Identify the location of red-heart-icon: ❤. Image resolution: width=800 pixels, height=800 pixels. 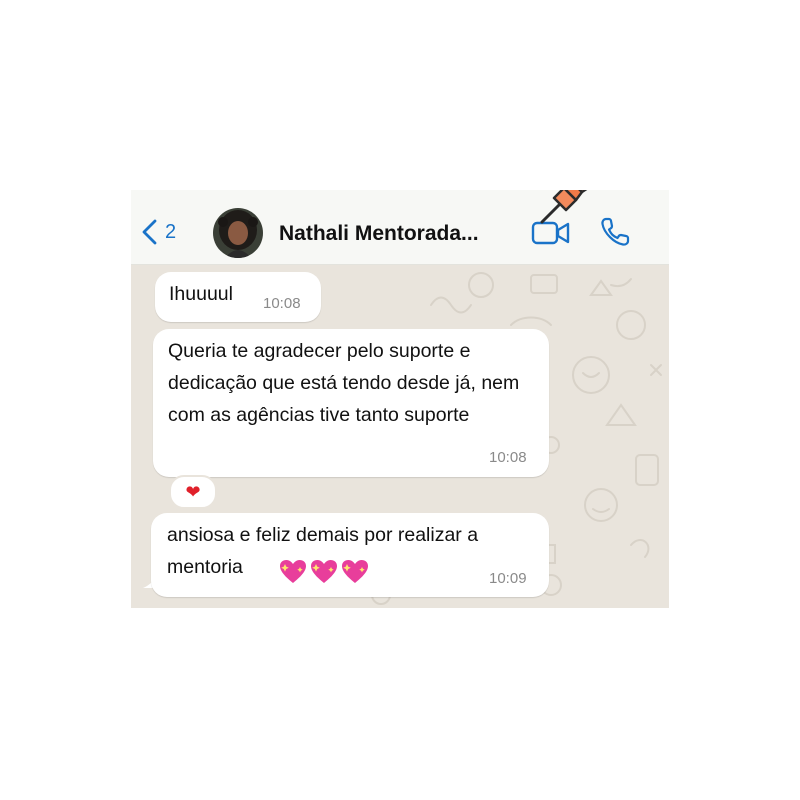
(193, 492).